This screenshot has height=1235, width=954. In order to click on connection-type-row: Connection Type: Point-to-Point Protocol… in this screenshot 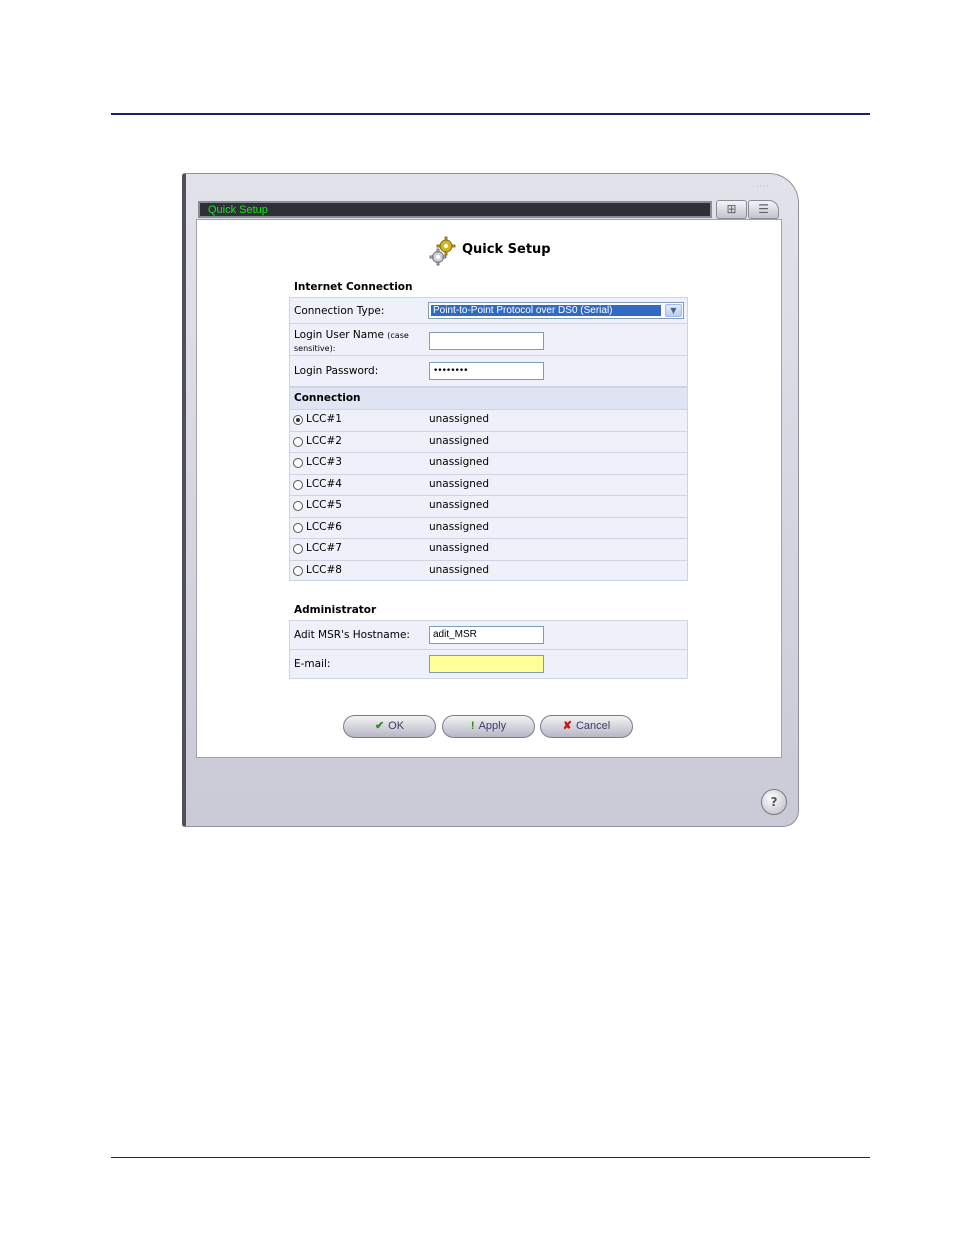, I will do `click(488, 311)`.